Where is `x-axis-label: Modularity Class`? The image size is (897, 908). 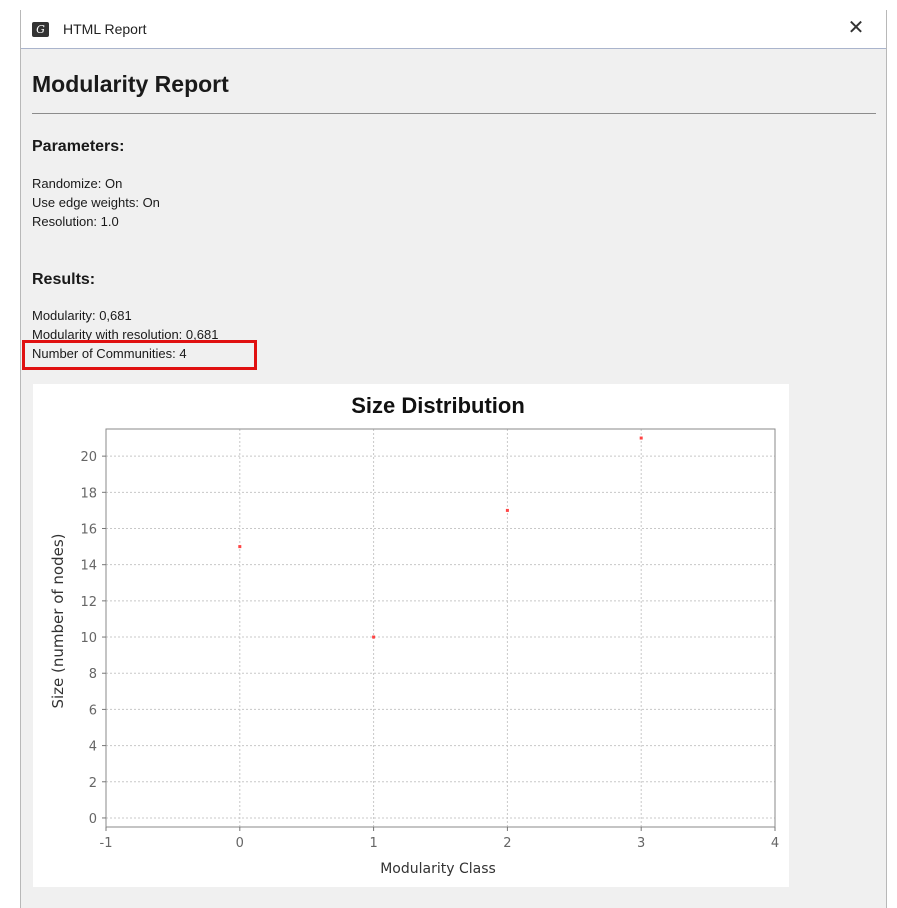
x-axis-label: Modularity Class is located at coordinates (438, 869).